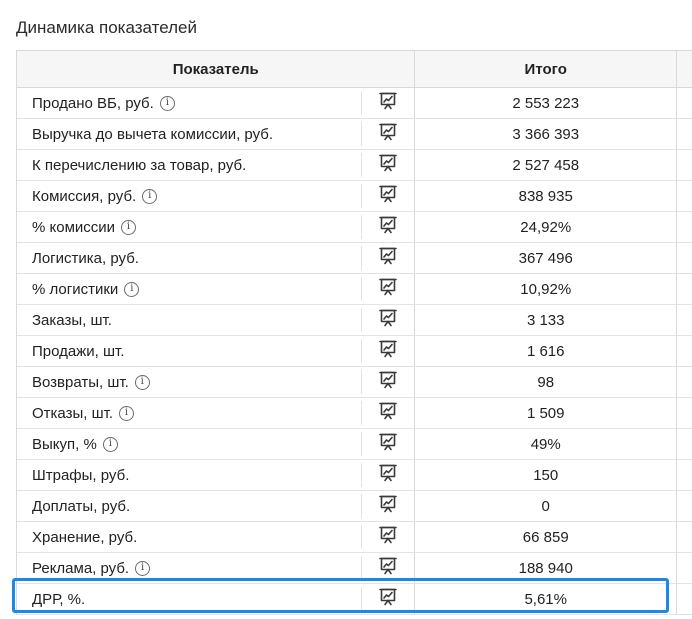 The width and height of the screenshot is (692, 619). I want to click on row-label: Реклама, руб., so click(81, 568).